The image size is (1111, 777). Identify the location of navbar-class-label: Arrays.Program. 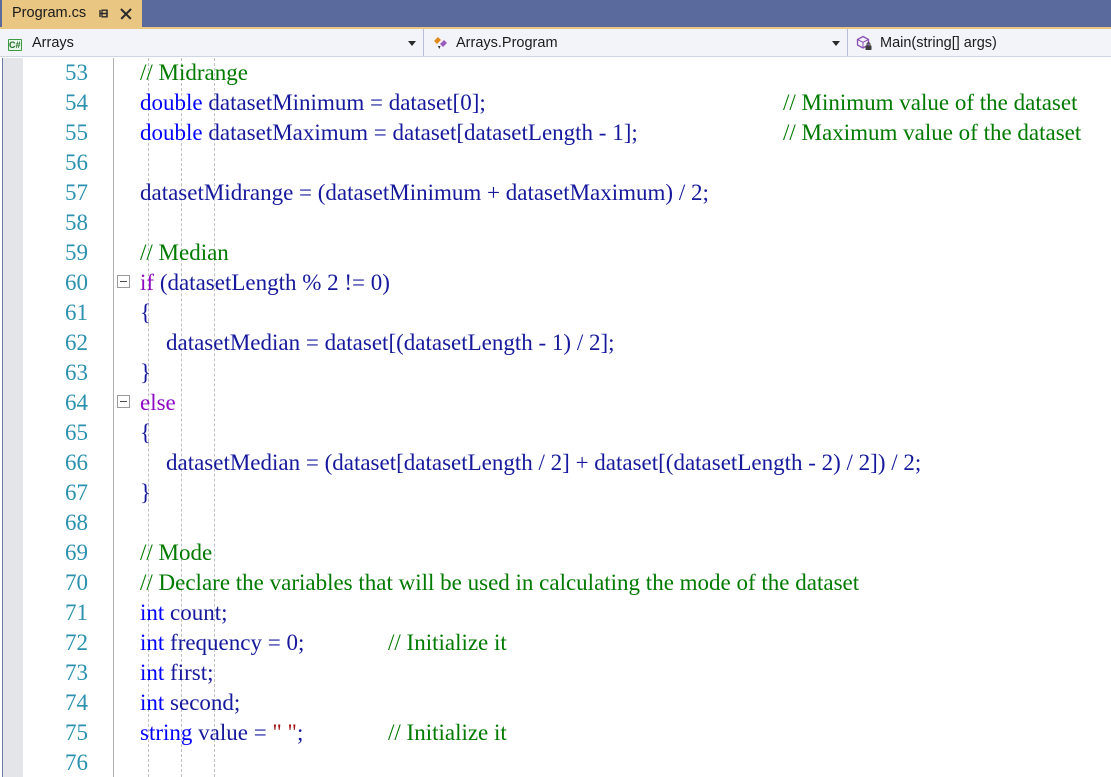
(507, 42).